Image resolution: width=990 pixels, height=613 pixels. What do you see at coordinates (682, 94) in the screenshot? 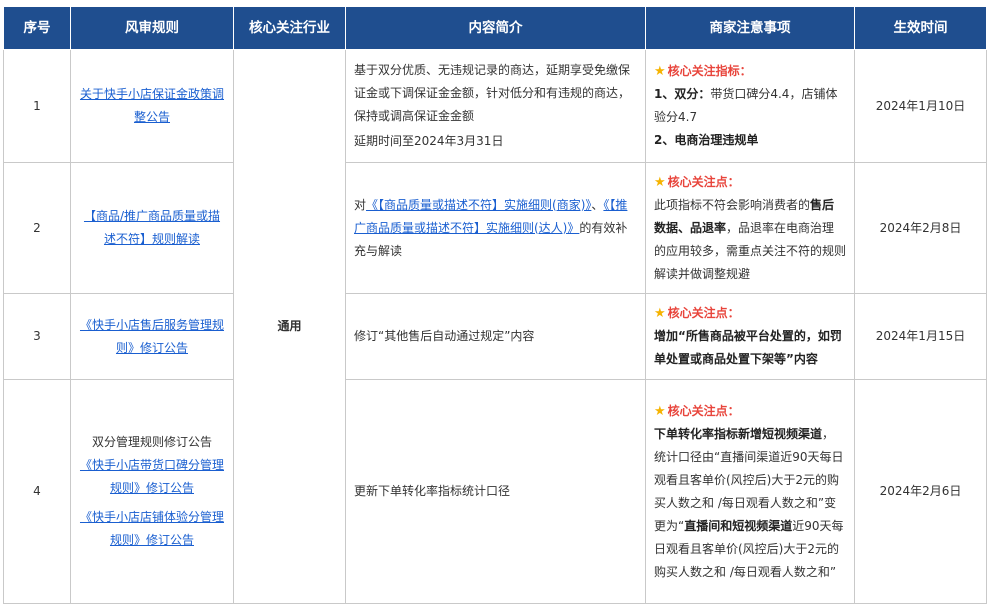
I see `note-item-label: 1、双分：` at bounding box center [682, 94].